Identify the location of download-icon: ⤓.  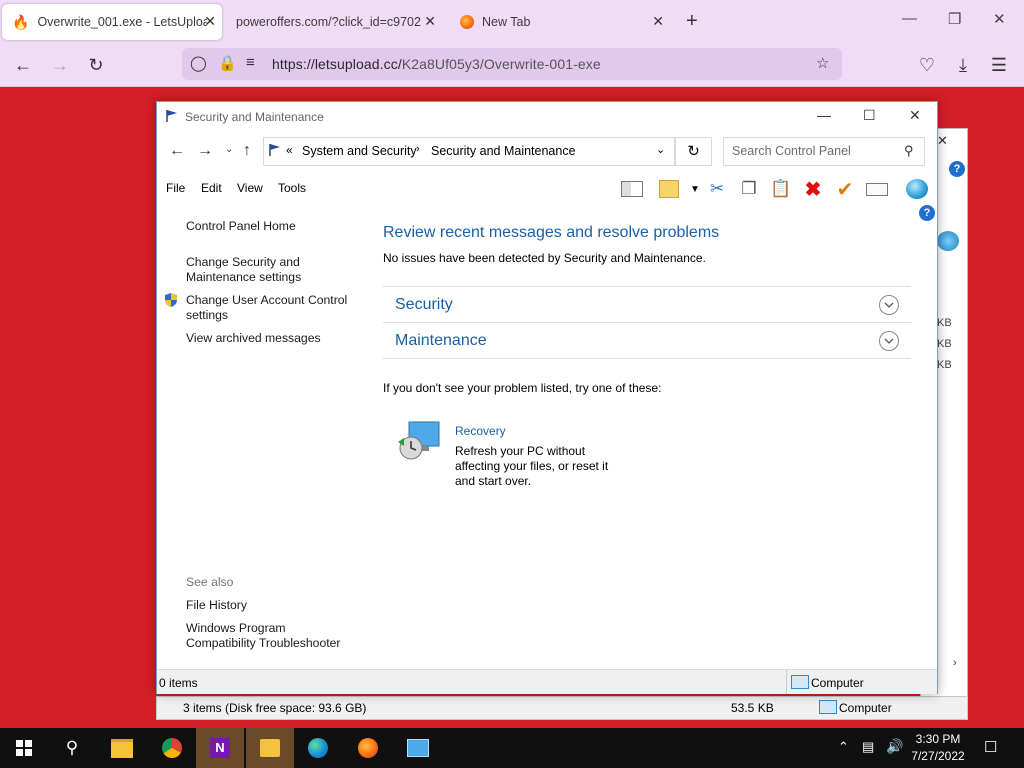
(963, 65).